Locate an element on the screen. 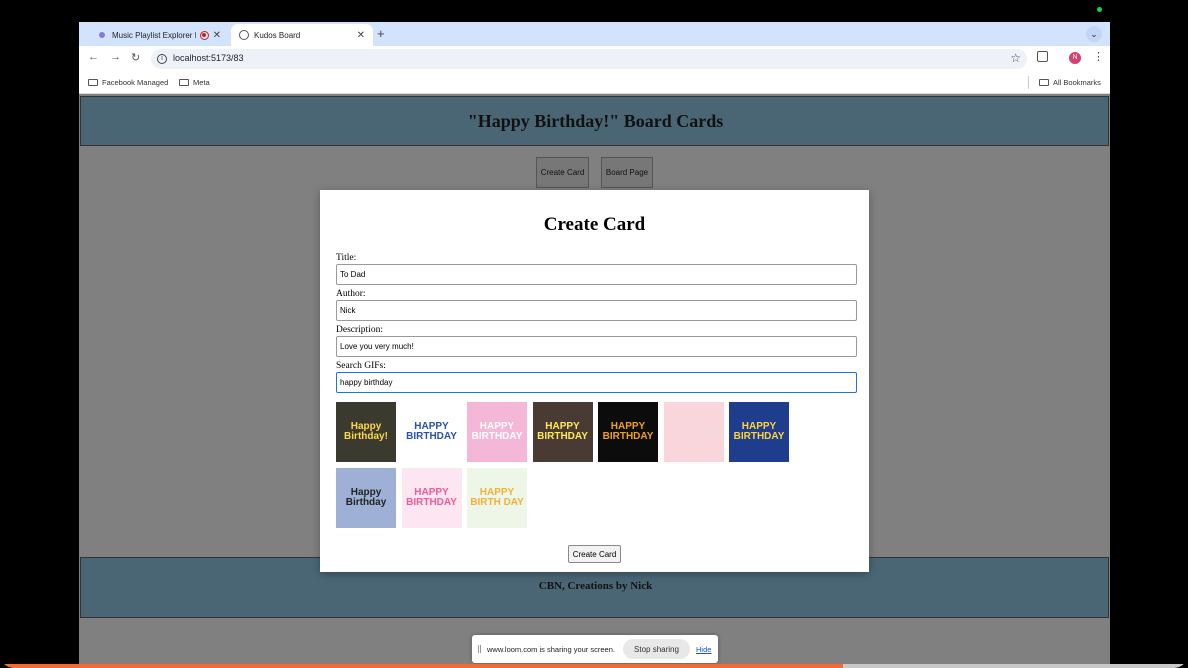  camera-indicator is located at coordinates (1099, 9).